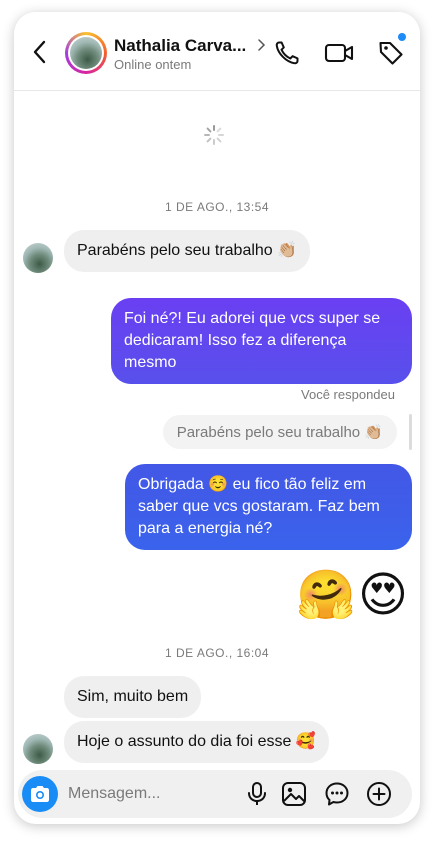  I want to click on chat-bubble-icon, so click(337, 794).